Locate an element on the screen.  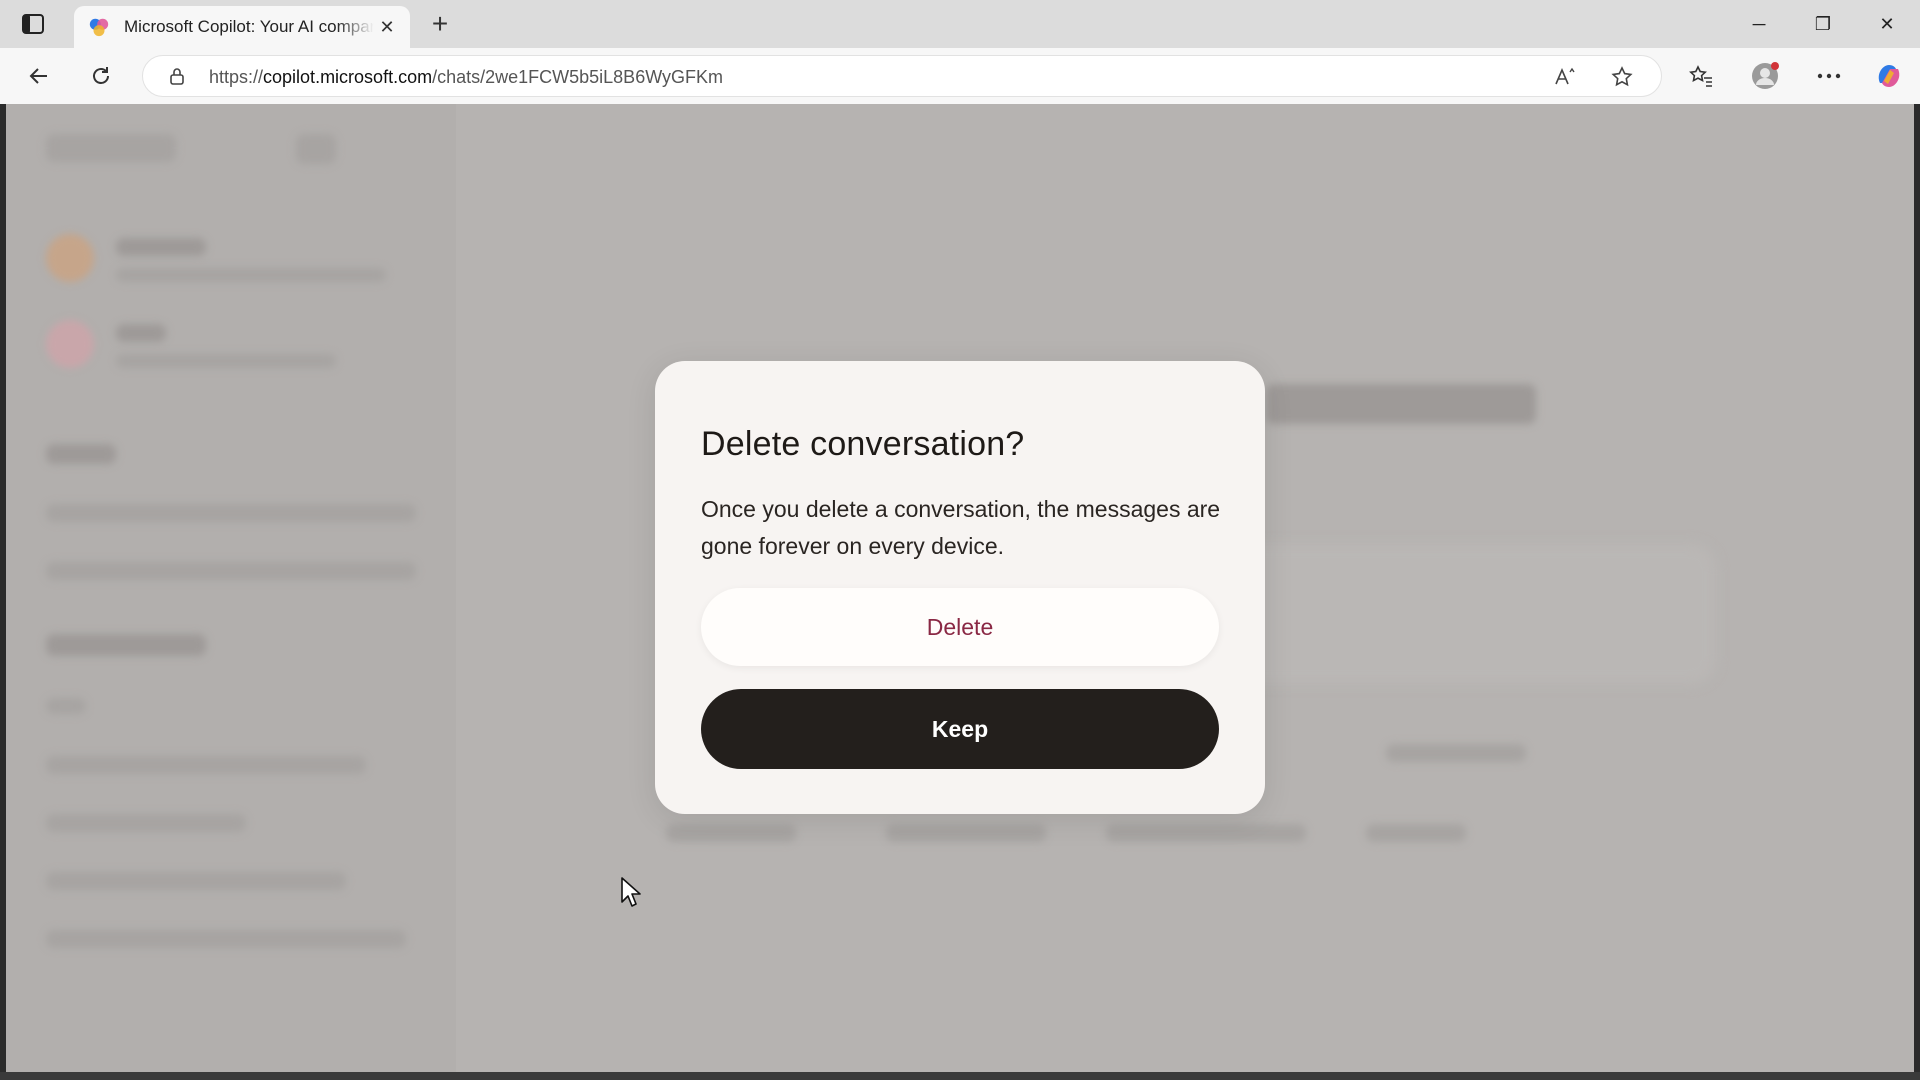
read-aloud-icon is located at coordinates (1566, 77).